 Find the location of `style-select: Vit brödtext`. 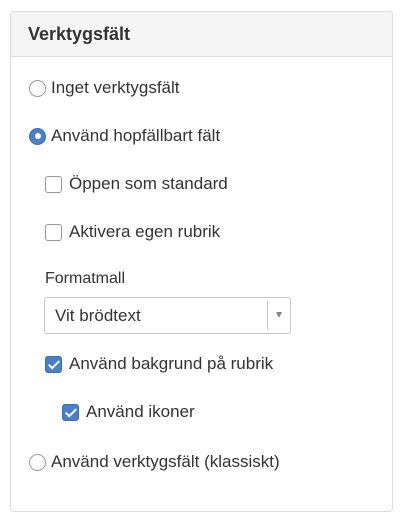

style-select: Vit brödtext is located at coordinates (167, 315).